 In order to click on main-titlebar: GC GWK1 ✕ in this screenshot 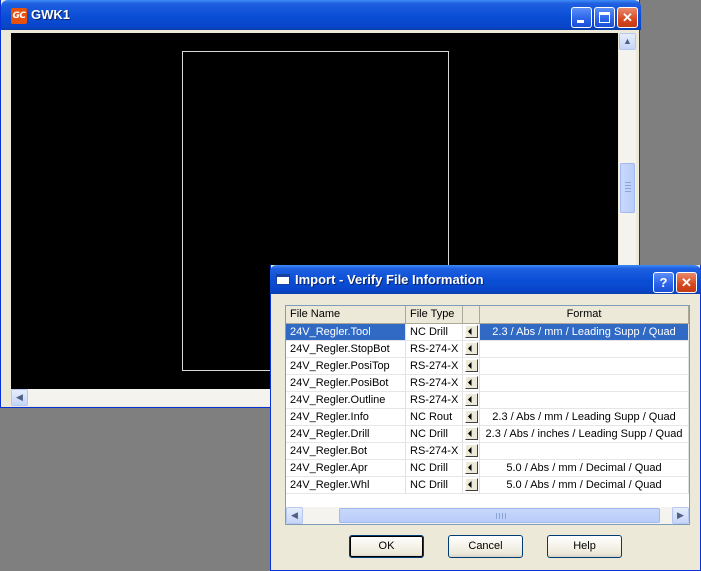, I will do `click(321, 15)`.